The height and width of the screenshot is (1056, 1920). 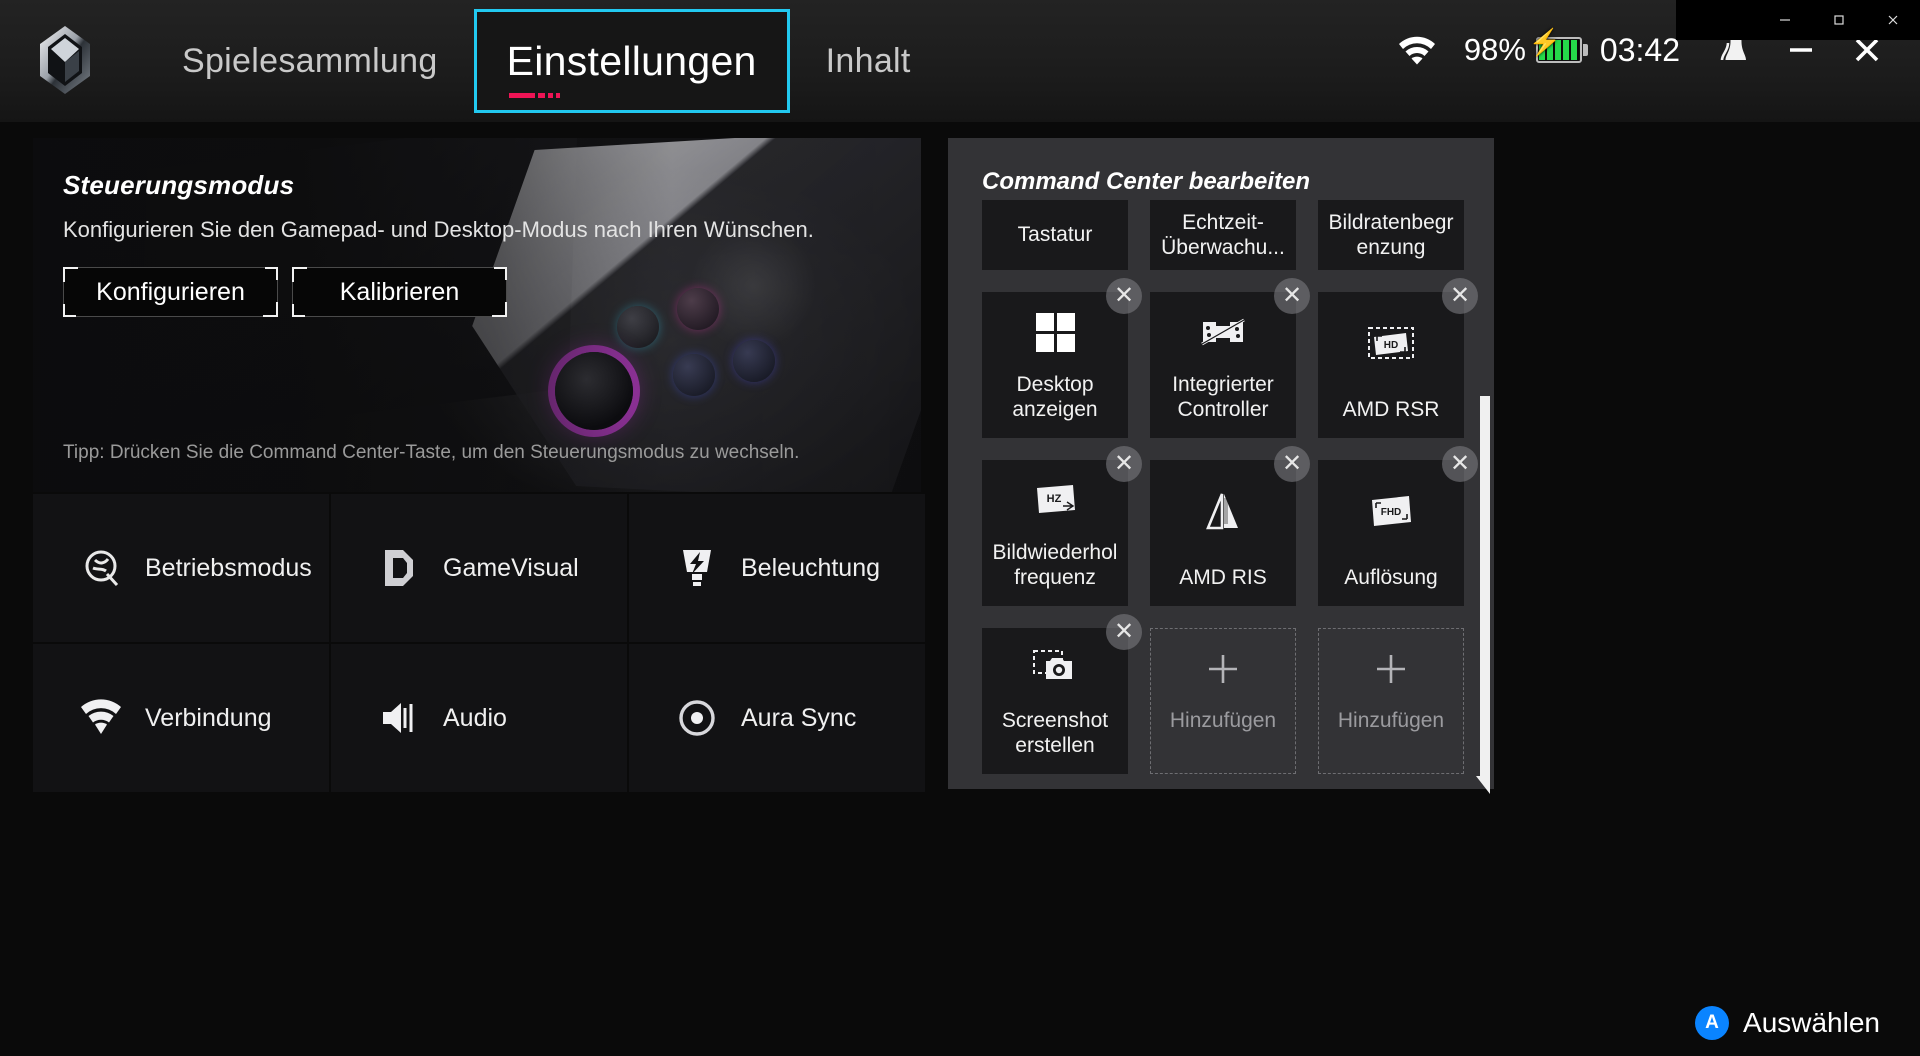 I want to click on sharpening-icon, so click(x=1223, y=512).